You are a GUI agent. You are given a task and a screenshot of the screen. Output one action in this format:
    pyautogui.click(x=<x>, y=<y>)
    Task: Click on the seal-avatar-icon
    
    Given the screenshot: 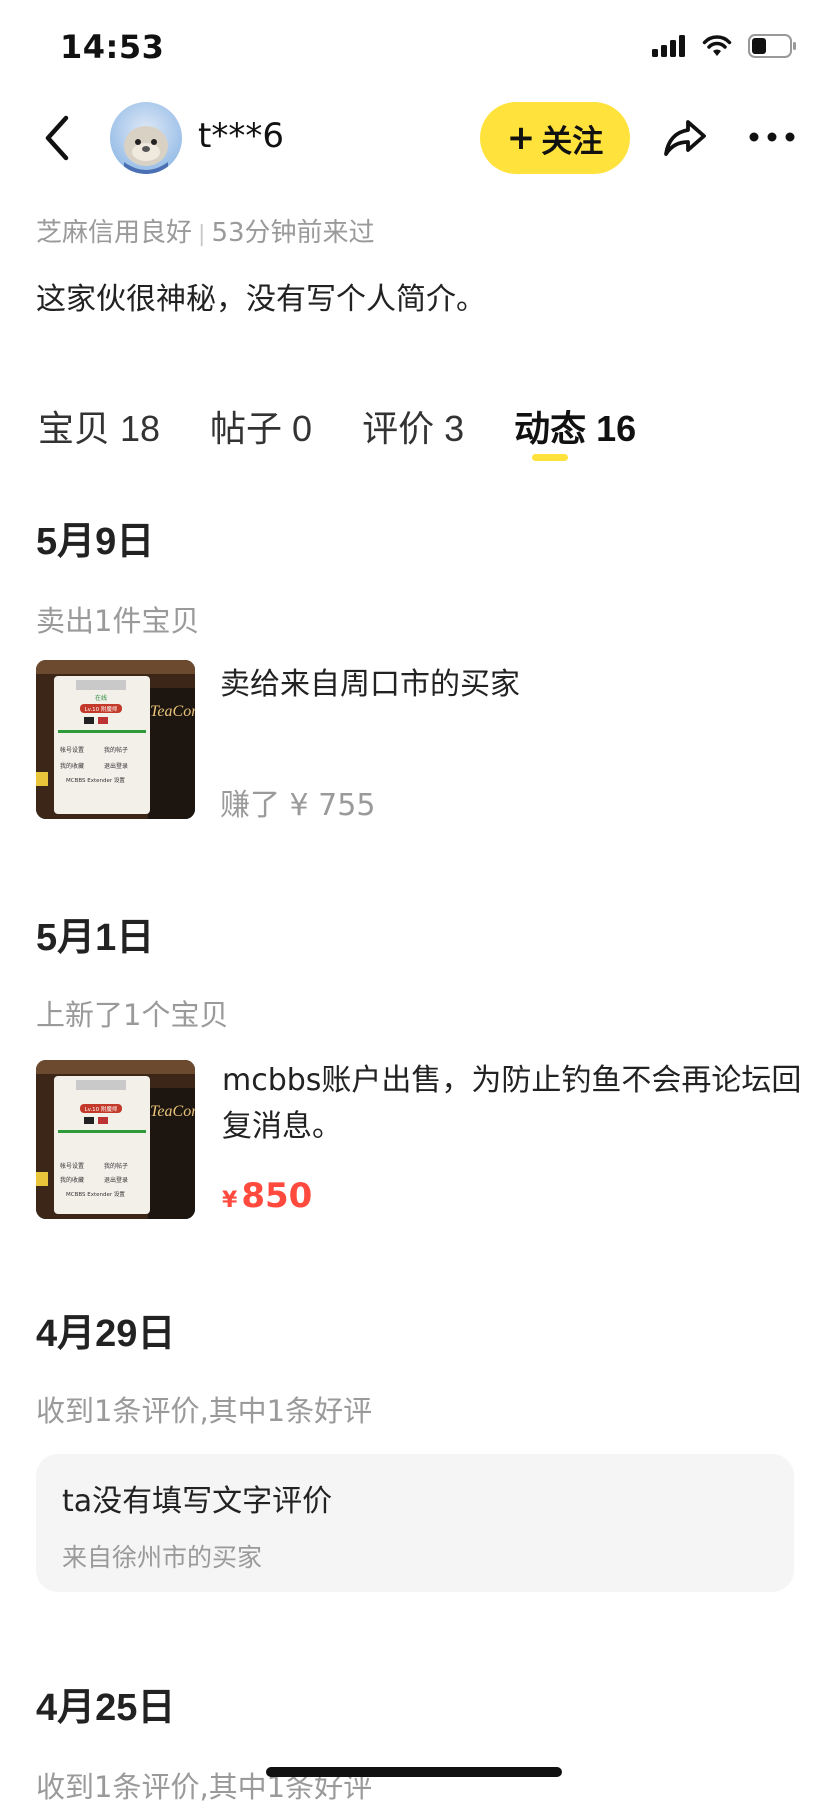 What is the action you would take?
    pyautogui.click(x=146, y=150)
    